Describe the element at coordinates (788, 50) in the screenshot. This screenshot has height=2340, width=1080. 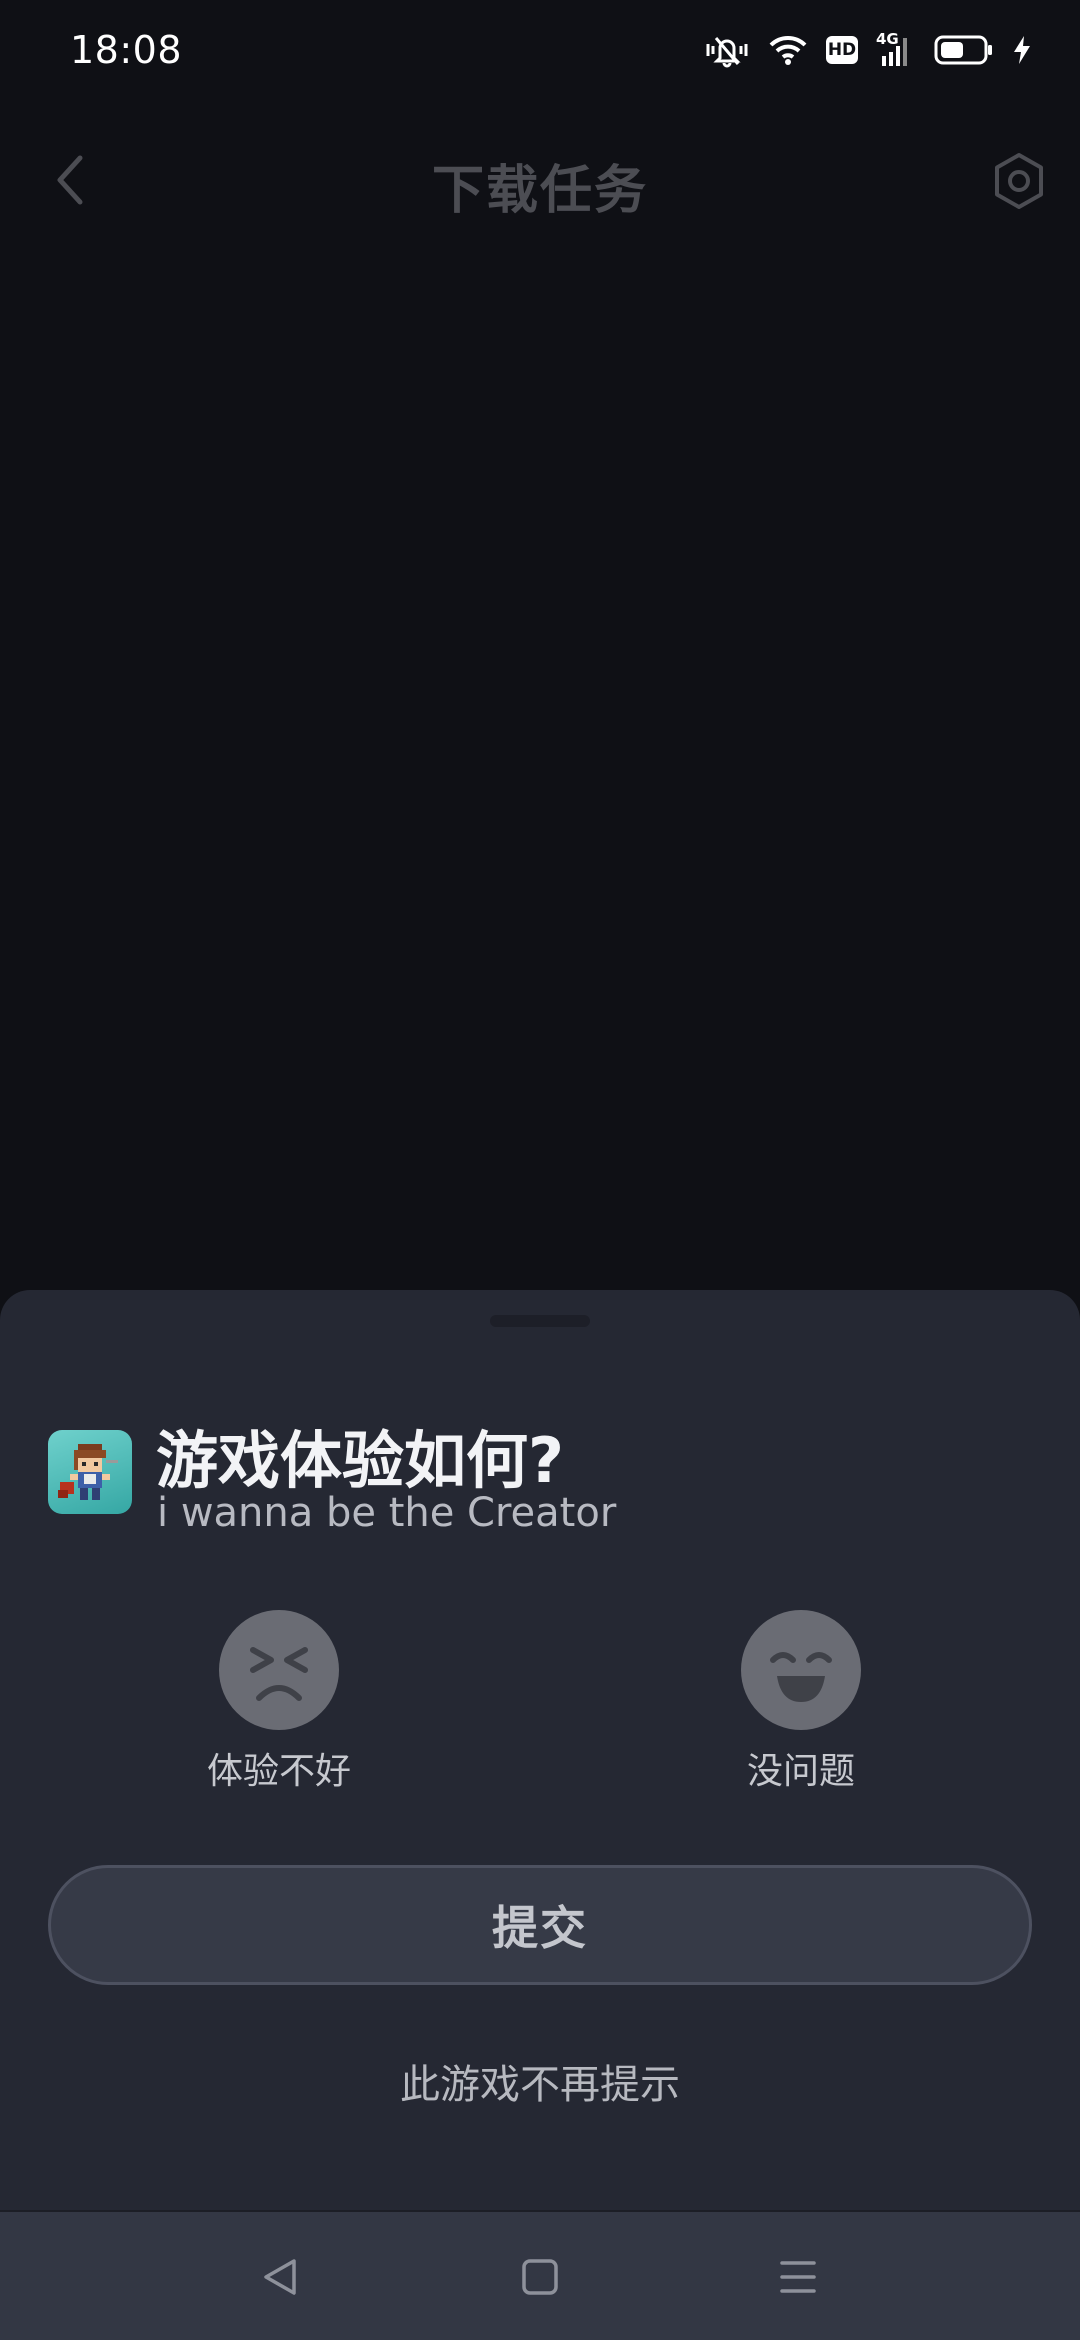
I see `wifi-icon` at that location.